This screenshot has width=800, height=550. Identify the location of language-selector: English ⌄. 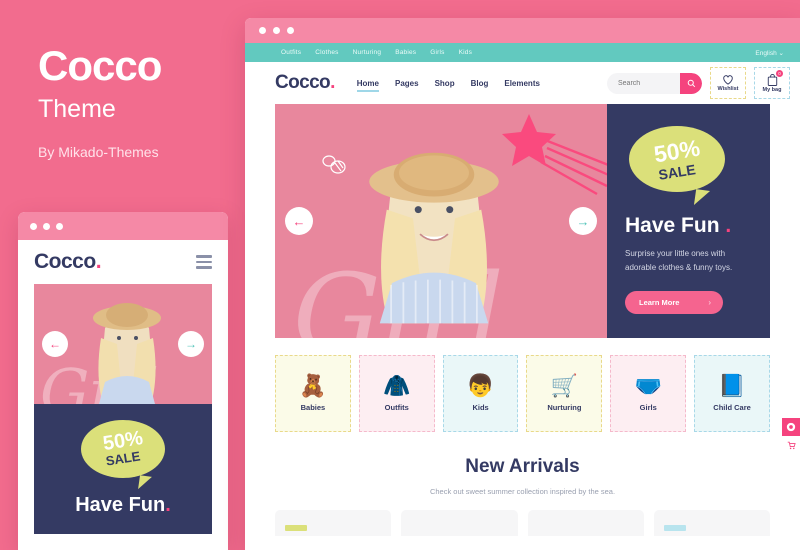
(769, 53).